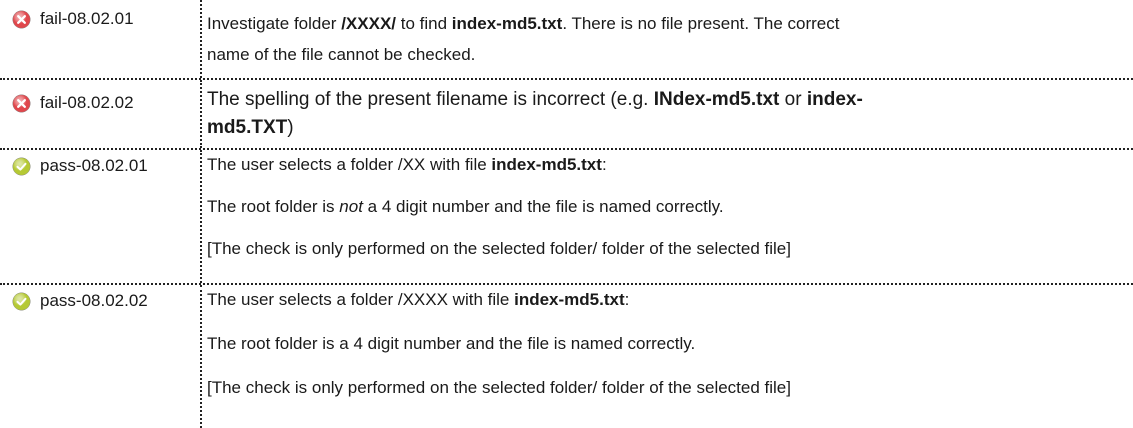 Image resolution: width=1133 pixels, height=428 pixels. What do you see at coordinates (94, 165) in the screenshot?
I see `test-id: pass-08.02.01` at bounding box center [94, 165].